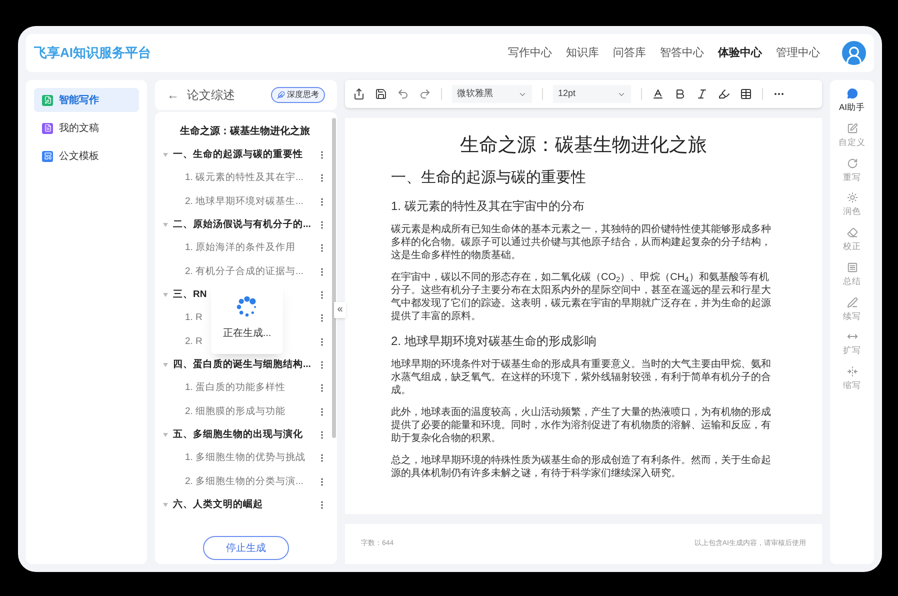  I want to click on chat-bubble-icon, so click(852, 93).